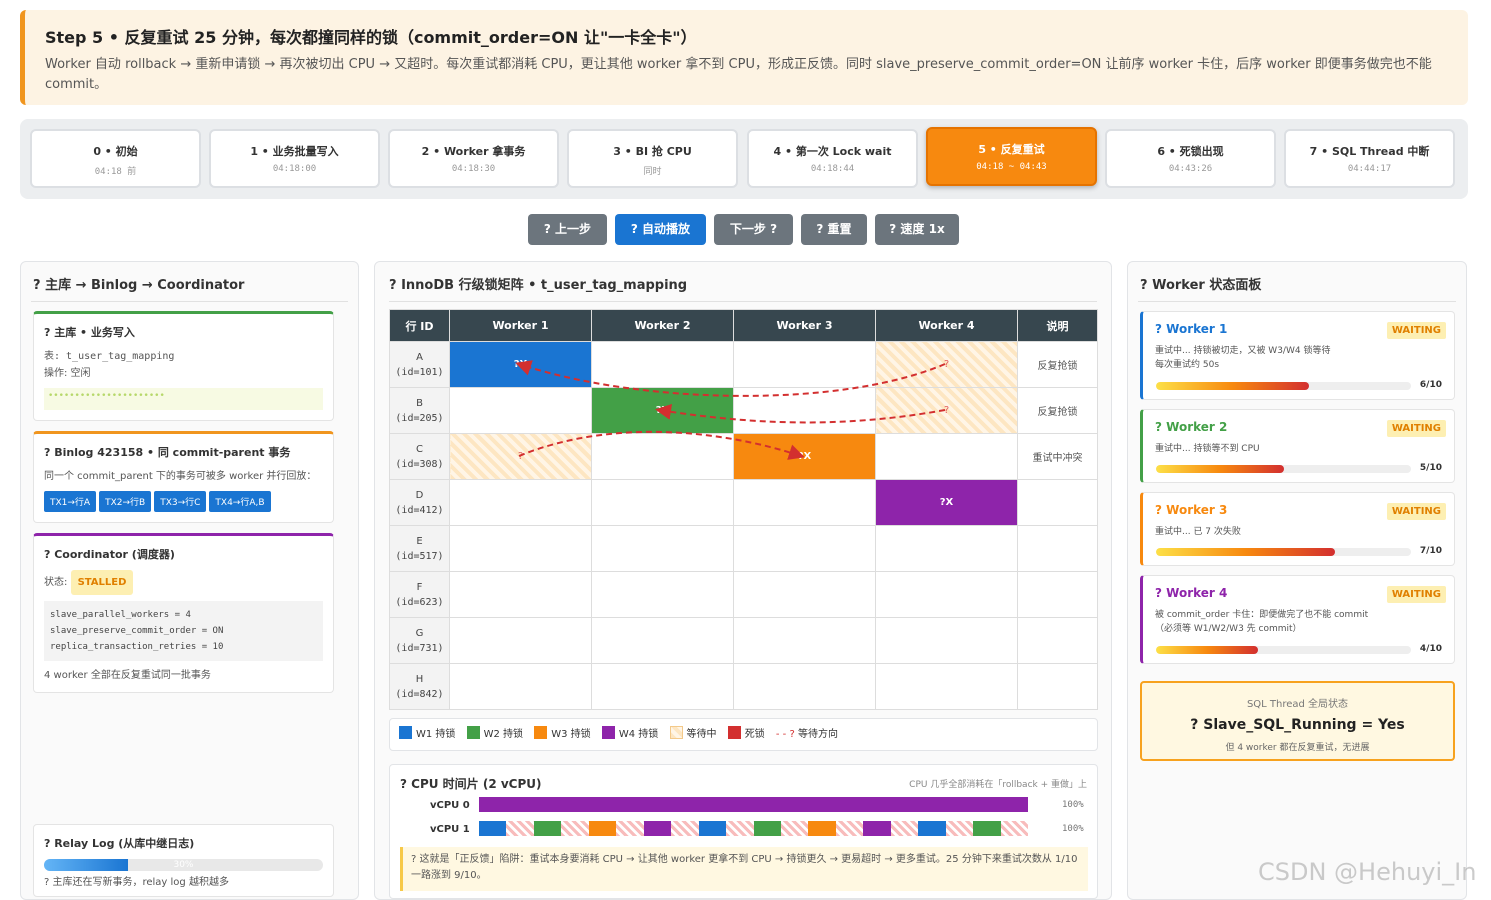  What do you see at coordinates (754, 828) in the screenshot?
I see `vcpu1-bar` at bounding box center [754, 828].